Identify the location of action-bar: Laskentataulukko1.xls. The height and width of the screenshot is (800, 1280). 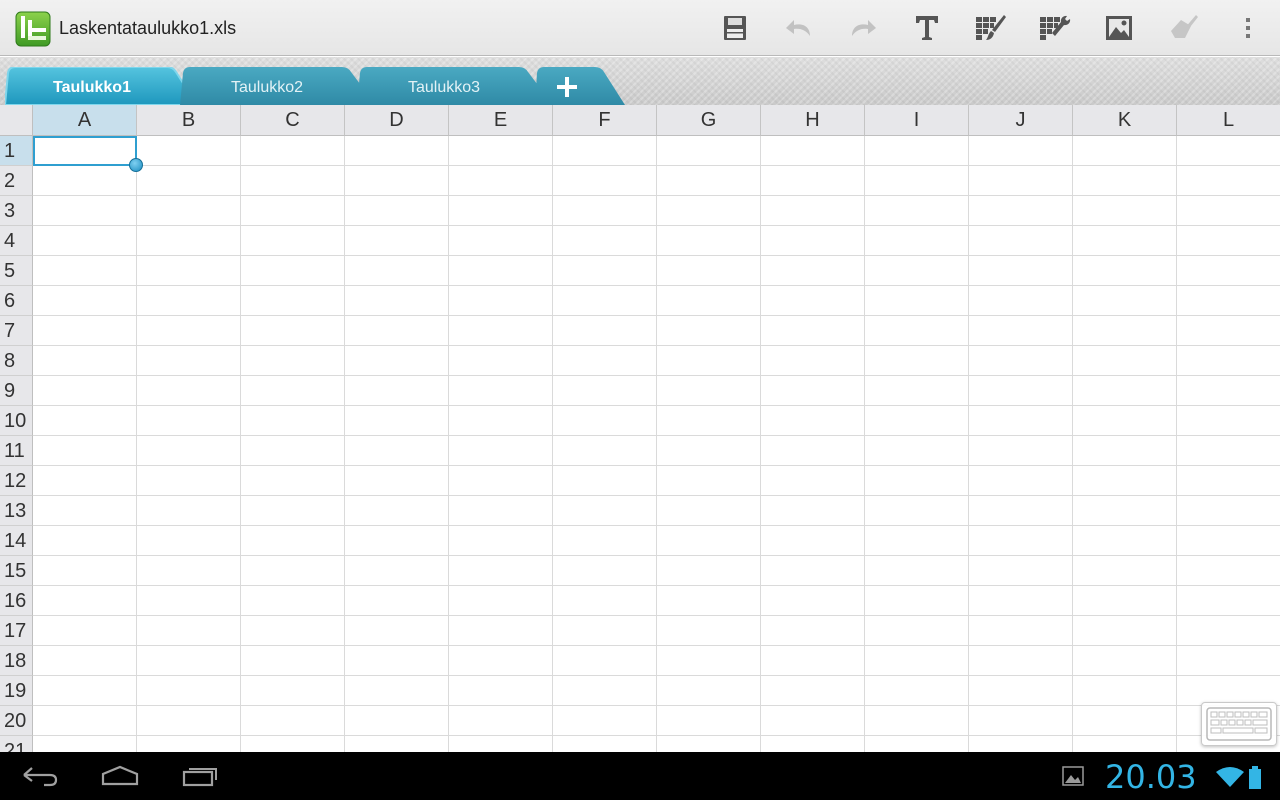
(640, 28).